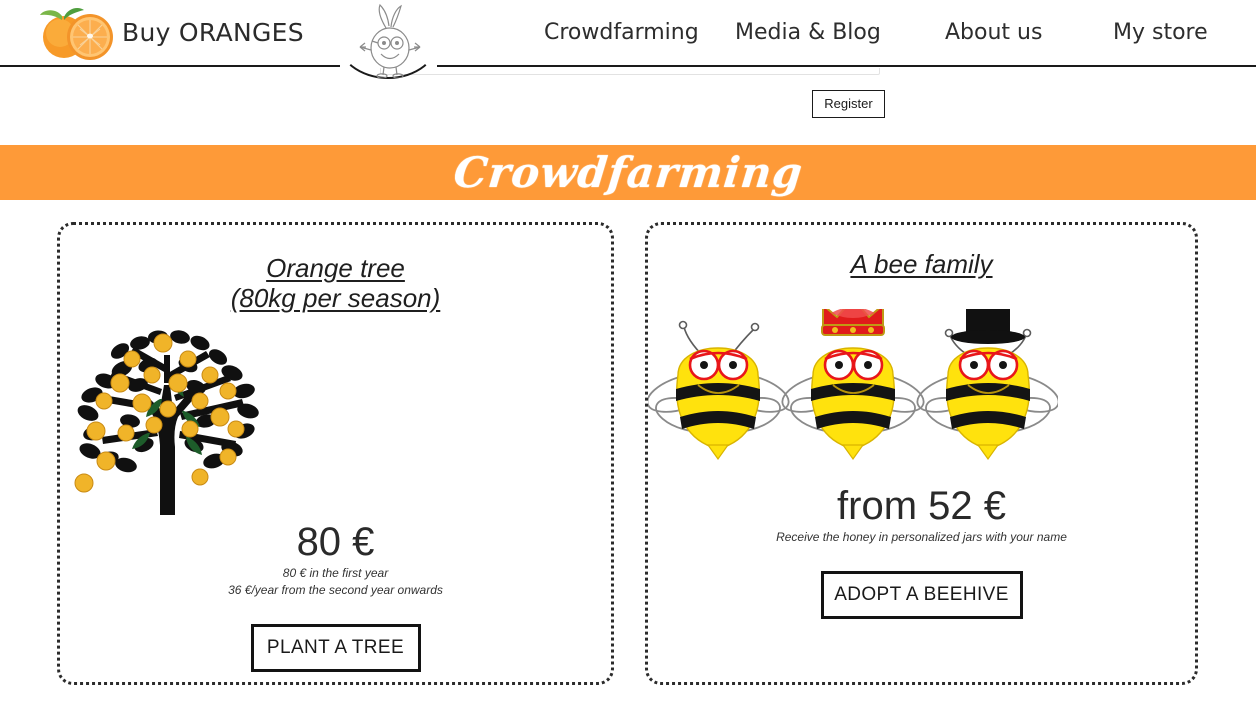  I want to click on price-note-line1: 80 € in the first year, so click(335, 573).